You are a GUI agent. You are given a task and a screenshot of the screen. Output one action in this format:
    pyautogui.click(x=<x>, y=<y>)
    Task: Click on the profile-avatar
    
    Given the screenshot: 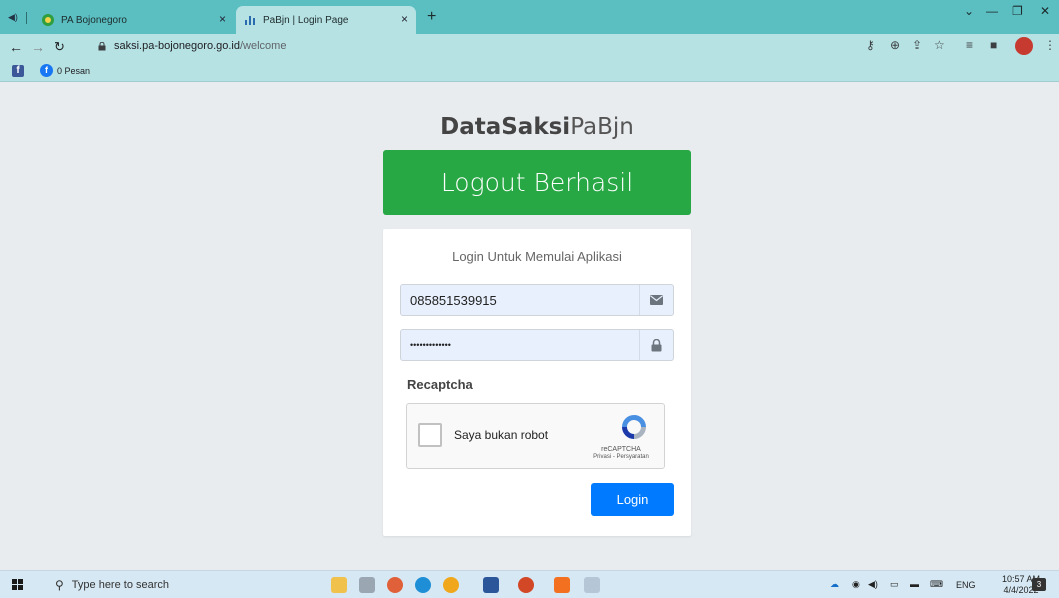 What is the action you would take?
    pyautogui.click(x=1024, y=46)
    